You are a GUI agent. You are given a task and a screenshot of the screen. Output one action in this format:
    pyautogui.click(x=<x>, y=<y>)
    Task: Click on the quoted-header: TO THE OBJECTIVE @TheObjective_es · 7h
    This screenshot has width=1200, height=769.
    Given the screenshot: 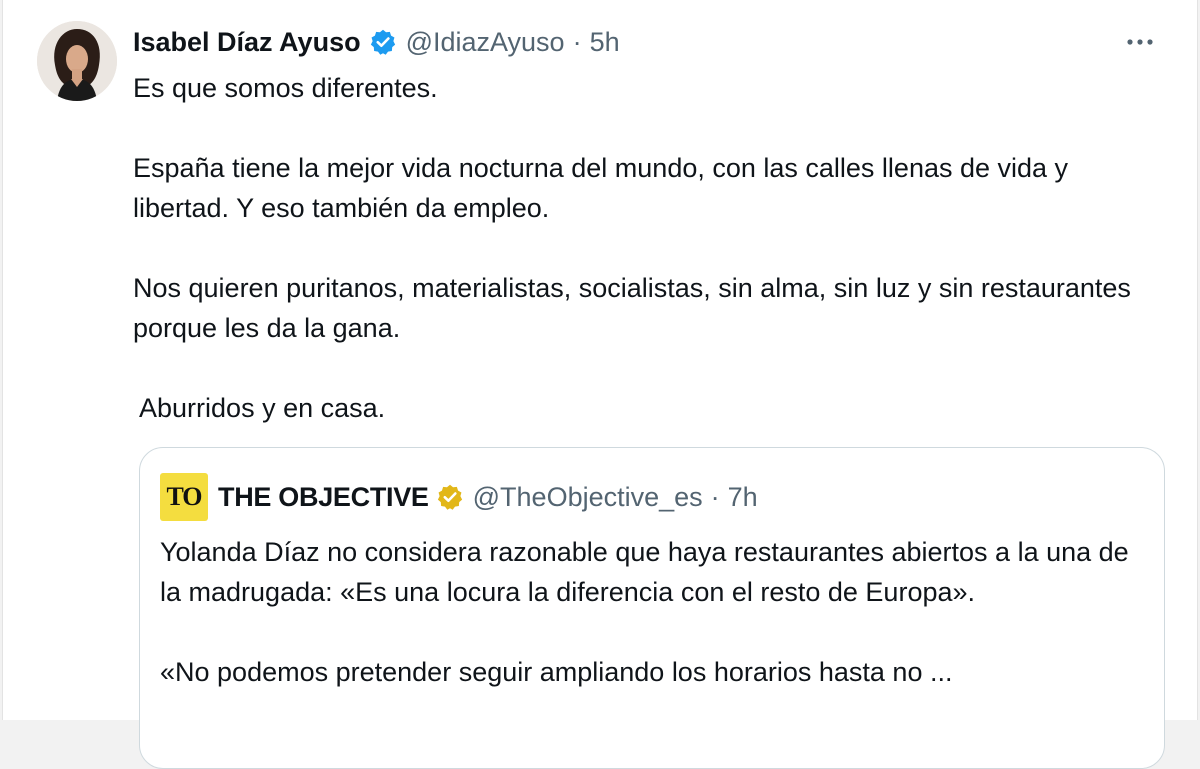 What is the action you would take?
    pyautogui.click(x=459, y=497)
    